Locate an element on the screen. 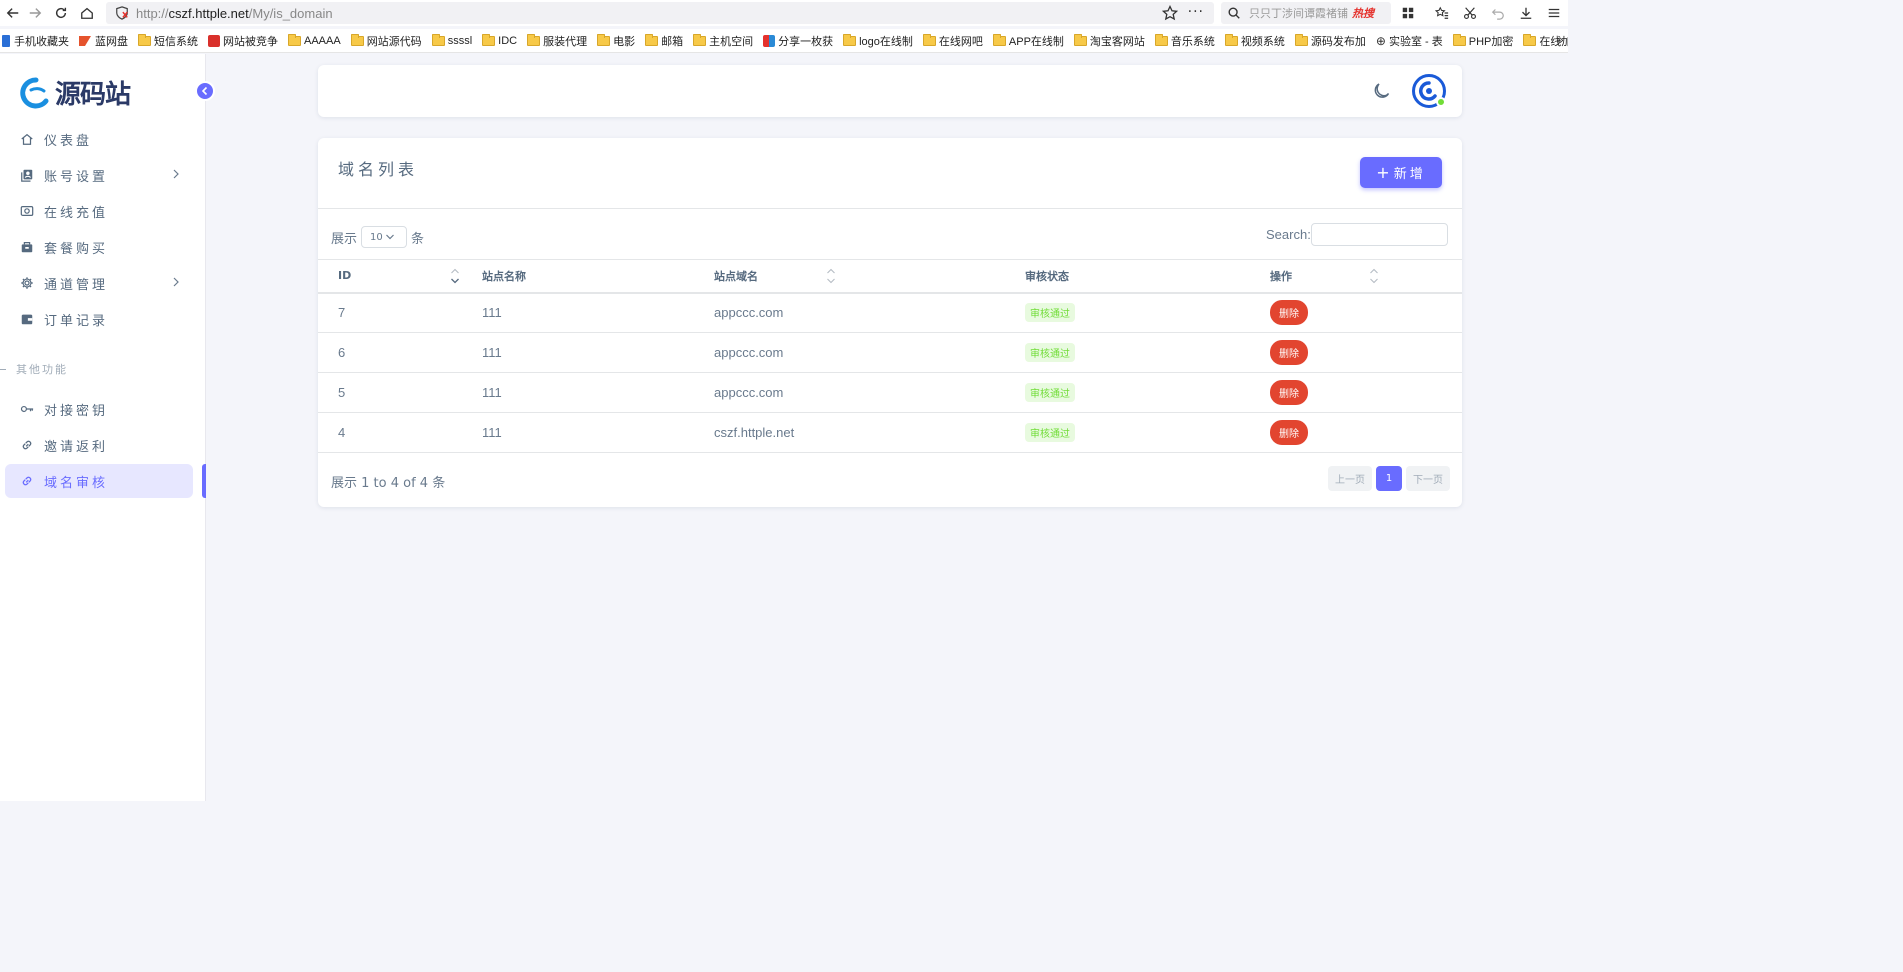  sidebar-item-label: 通道管理 is located at coordinates (76, 285).